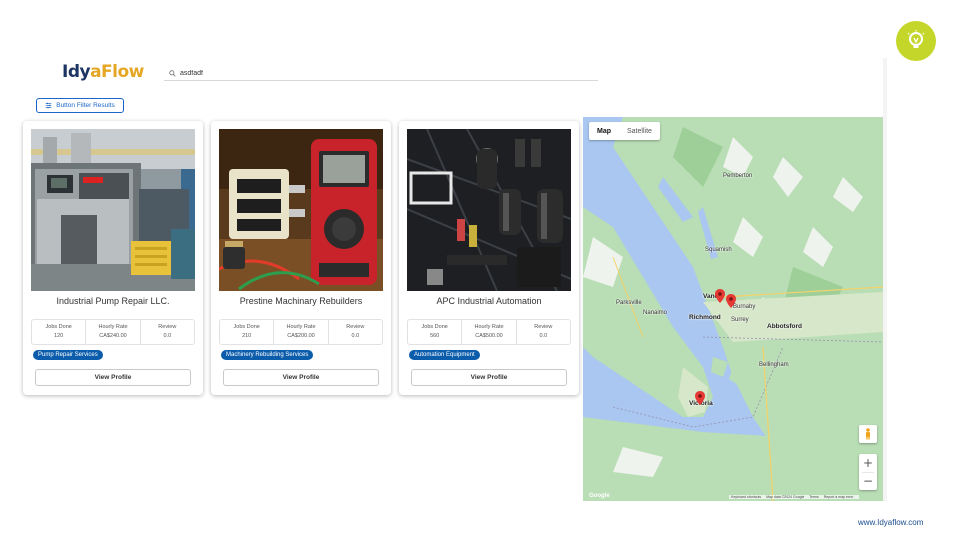 The image size is (960, 540). I want to click on map-tab-map: Map, so click(604, 131).